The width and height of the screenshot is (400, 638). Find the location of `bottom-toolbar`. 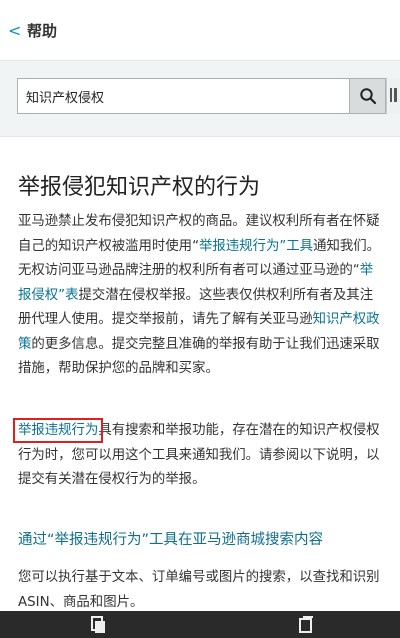

bottom-toolbar is located at coordinates (200, 624).